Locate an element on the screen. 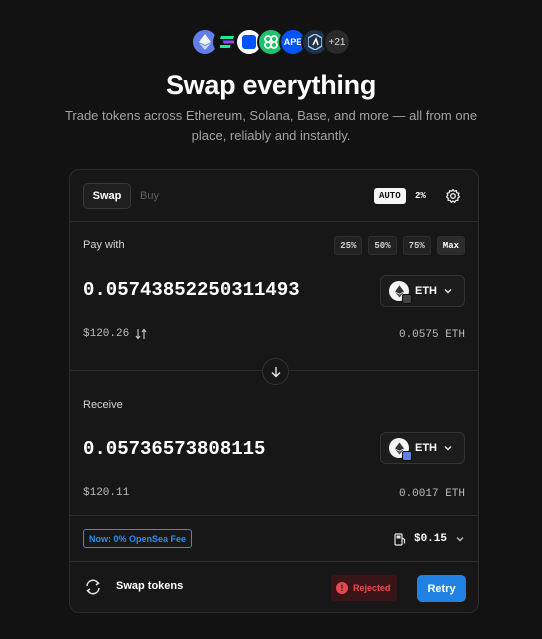  pay-usd-text: $120.26 is located at coordinates (106, 334).